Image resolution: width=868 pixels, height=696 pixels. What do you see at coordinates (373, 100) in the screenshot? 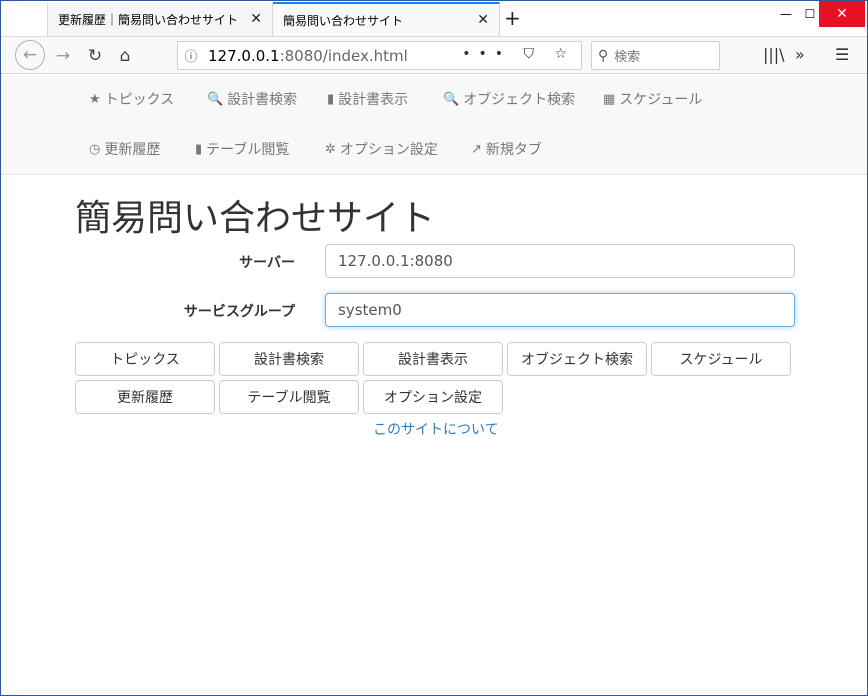
I see `nav-label: 設計書表示` at bounding box center [373, 100].